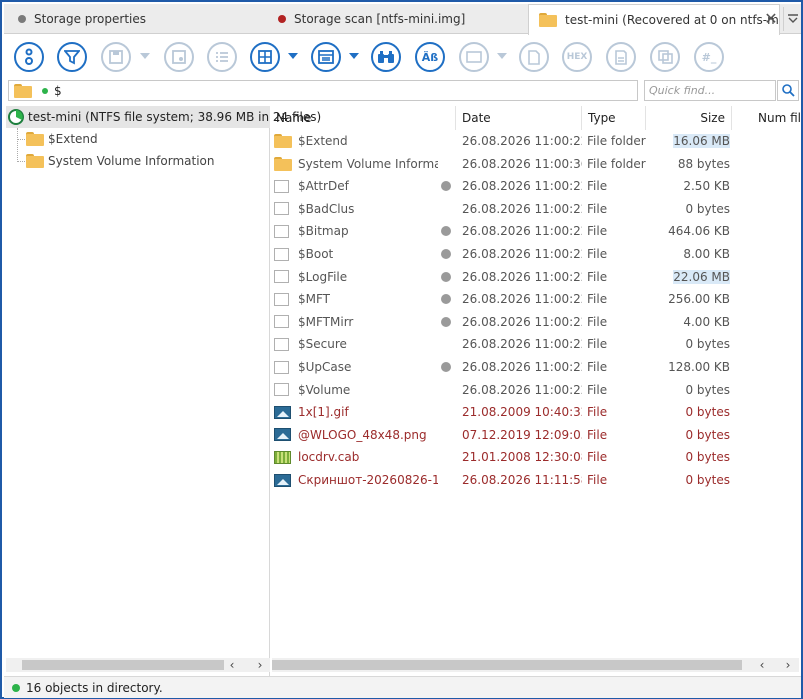 This screenshot has width=803, height=699. What do you see at coordinates (323, 90) in the screenshot?
I see `path-field: $` at bounding box center [323, 90].